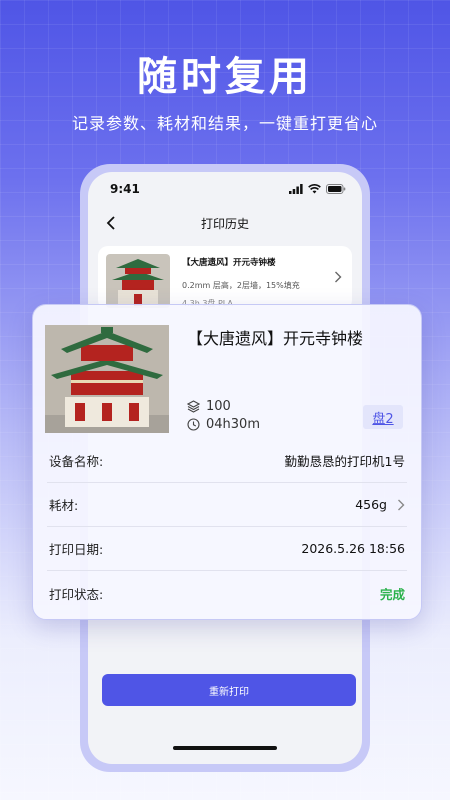 This screenshot has height=800, width=450. I want to click on wifi-icon, so click(314, 189).